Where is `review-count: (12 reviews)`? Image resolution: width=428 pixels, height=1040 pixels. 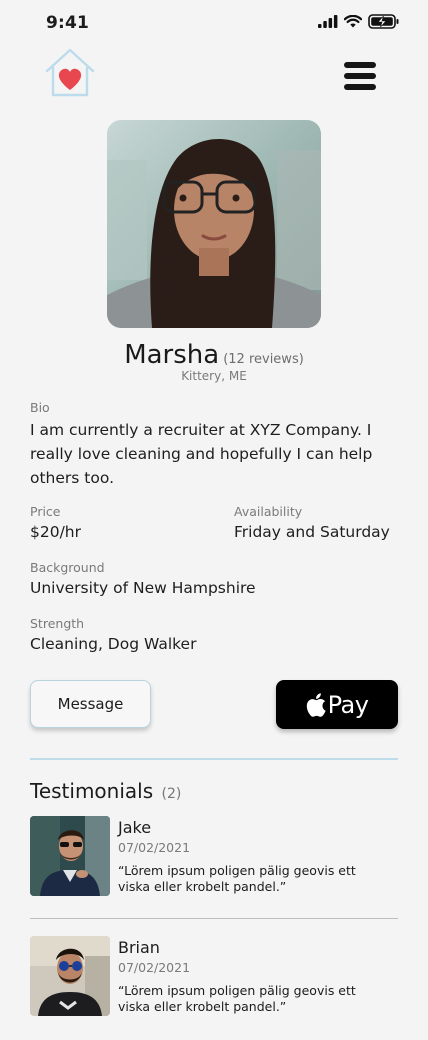
review-count: (12 reviews) is located at coordinates (263, 359).